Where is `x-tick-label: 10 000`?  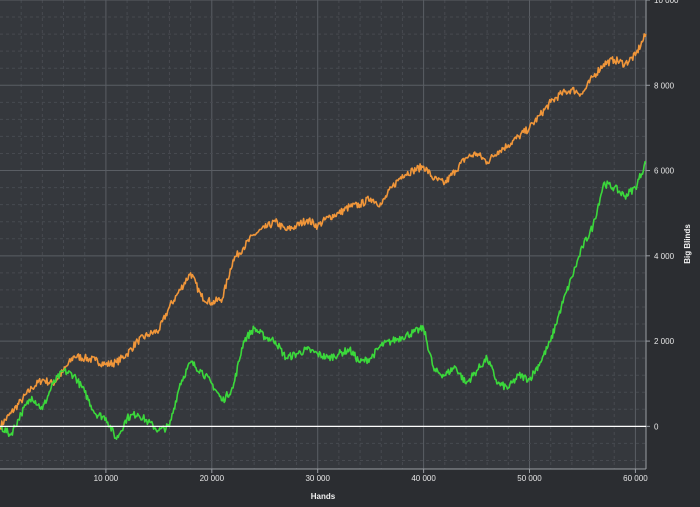
x-tick-label: 10 000 is located at coordinates (106, 478).